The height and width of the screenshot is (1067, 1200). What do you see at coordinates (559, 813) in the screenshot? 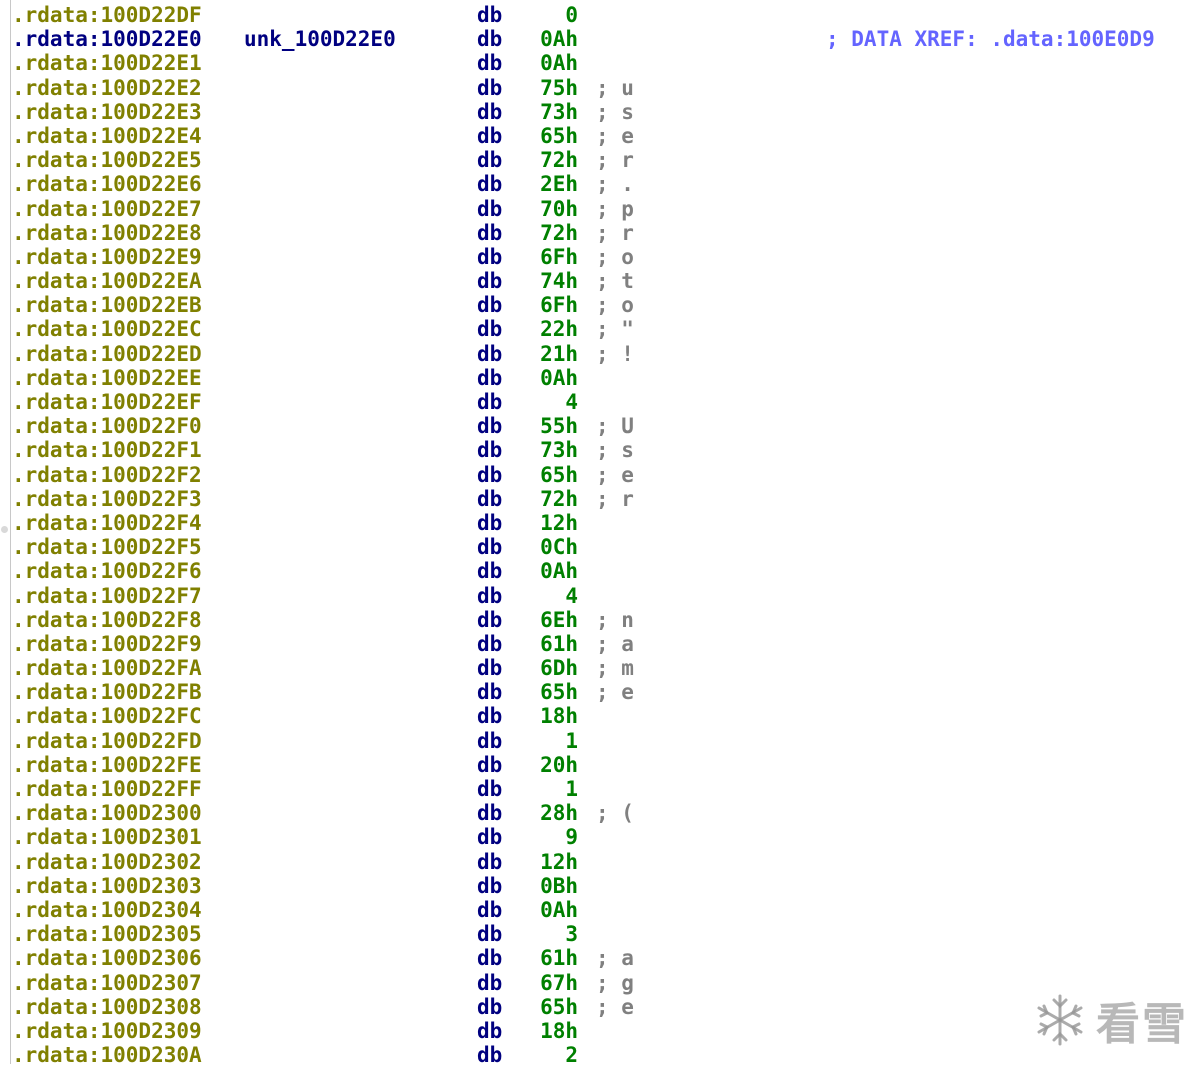
I see `row-value: 28h` at bounding box center [559, 813].